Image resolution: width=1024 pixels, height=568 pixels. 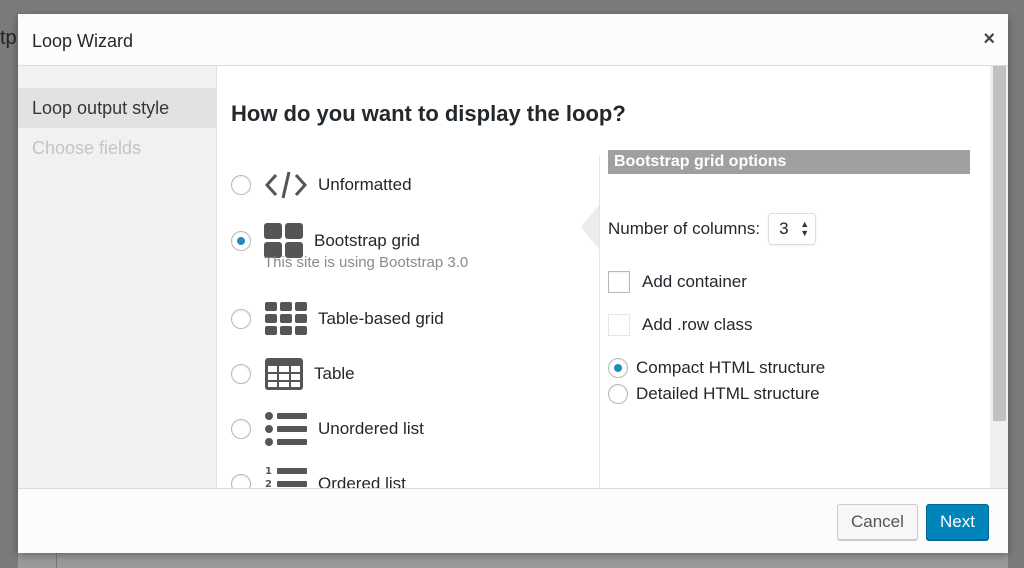 I want to click on wizard-sidebar: Loop output style Choose fields, so click(x=117, y=277).